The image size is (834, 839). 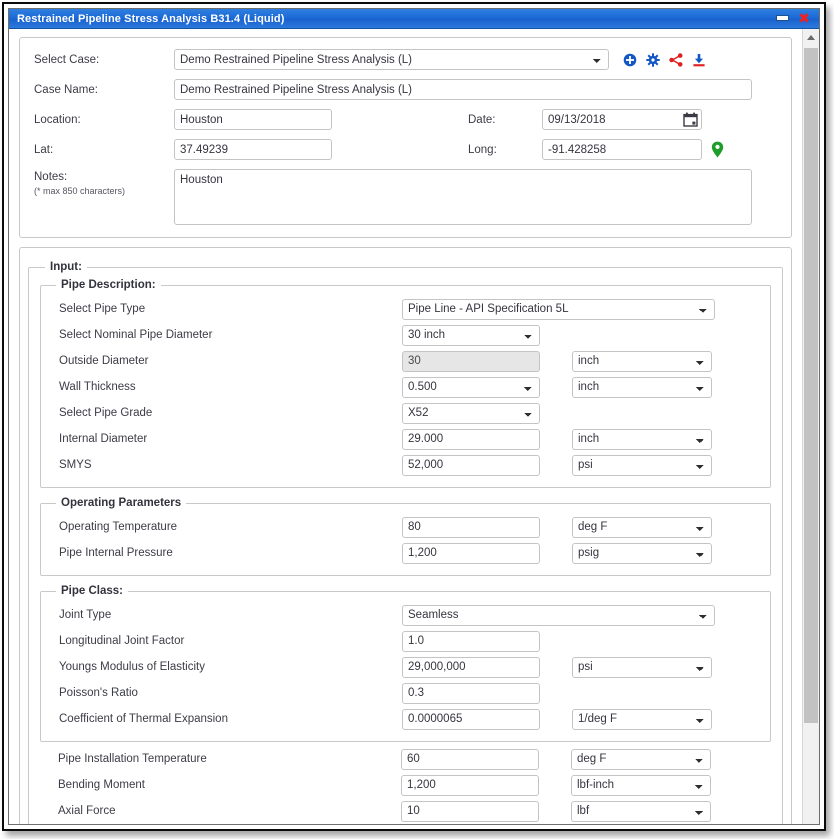 I want to click on case-name-row: Case Name:, so click(x=405, y=89).